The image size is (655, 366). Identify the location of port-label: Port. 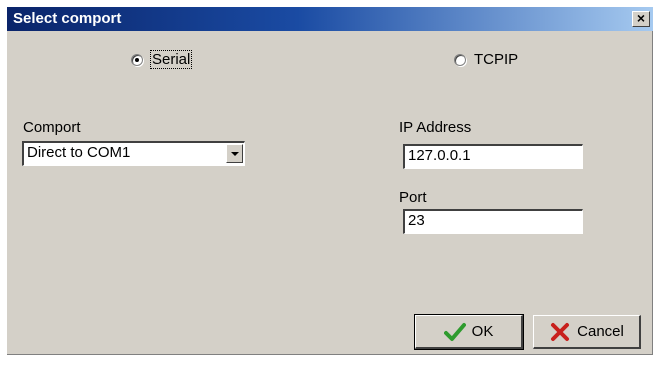
(413, 197).